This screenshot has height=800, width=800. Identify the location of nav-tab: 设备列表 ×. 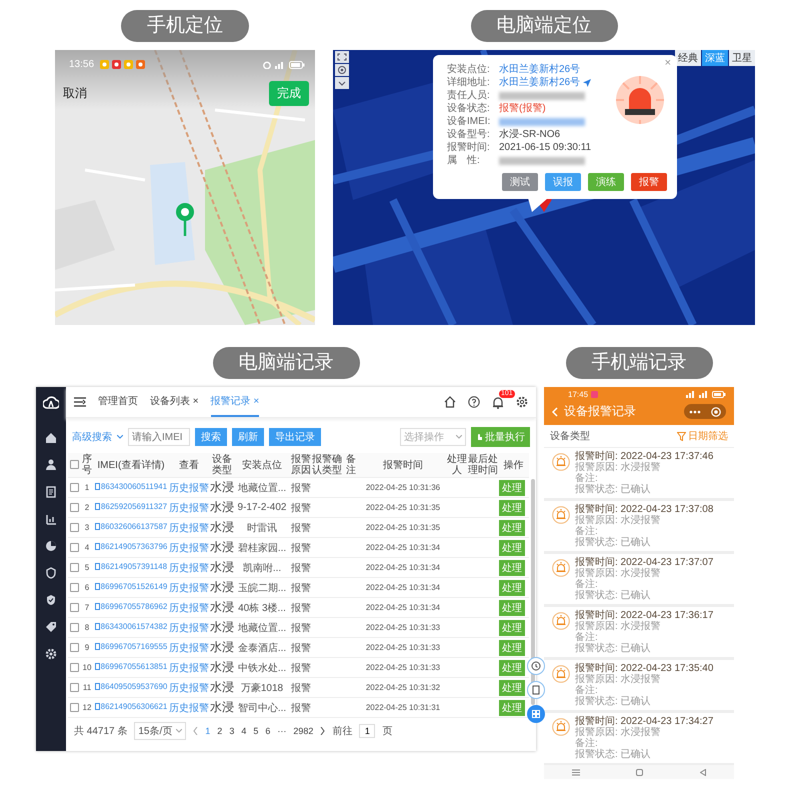
(174, 402).